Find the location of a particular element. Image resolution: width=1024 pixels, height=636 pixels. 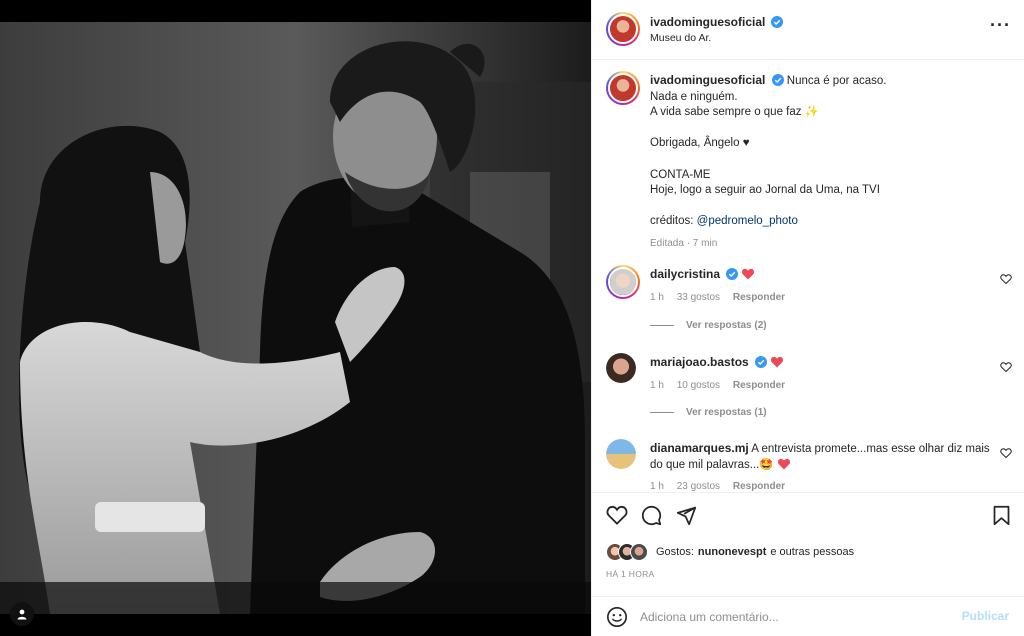

comment-username: dailycristina is located at coordinates (685, 274).